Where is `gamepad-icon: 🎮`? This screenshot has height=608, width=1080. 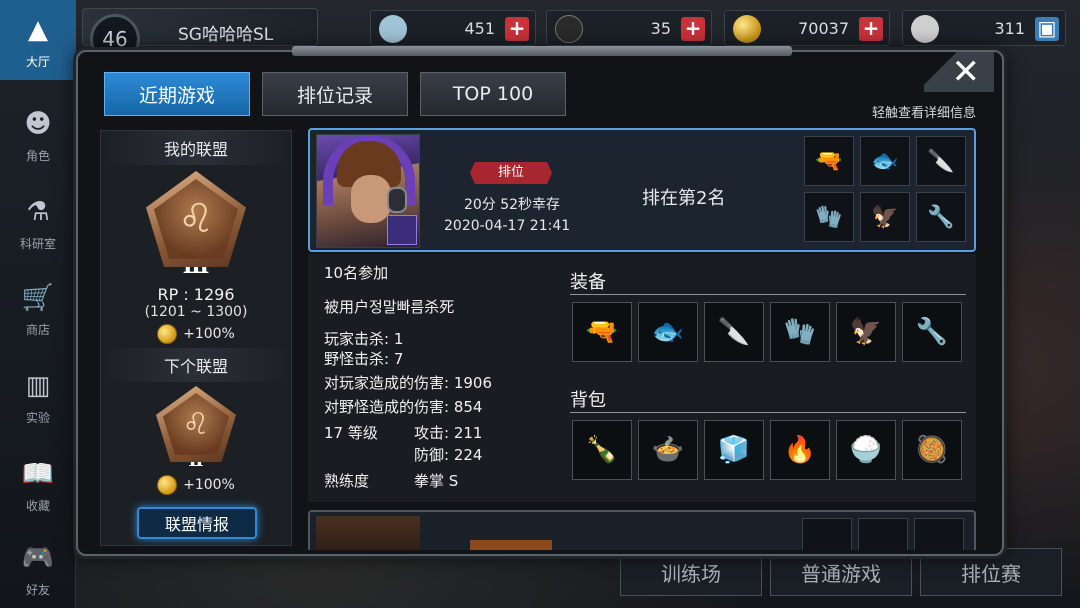
gamepad-icon: 🎮 is located at coordinates (38, 557).